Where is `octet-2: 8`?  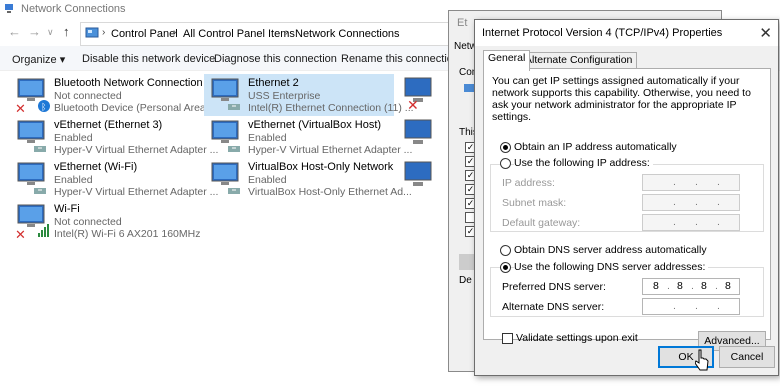
octet-2: 8 is located at coordinates (680, 286).